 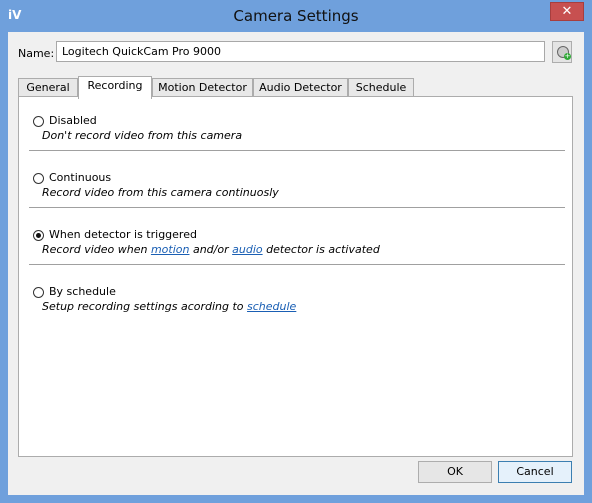 What do you see at coordinates (96, 249) in the screenshot?
I see `desc-text: Record video when` at bounding box center [96, 249].